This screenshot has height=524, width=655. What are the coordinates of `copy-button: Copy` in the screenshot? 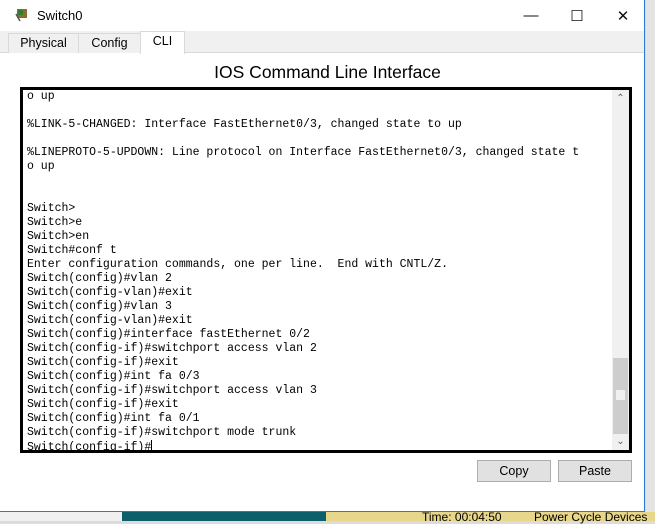 It's located at (514, 471).